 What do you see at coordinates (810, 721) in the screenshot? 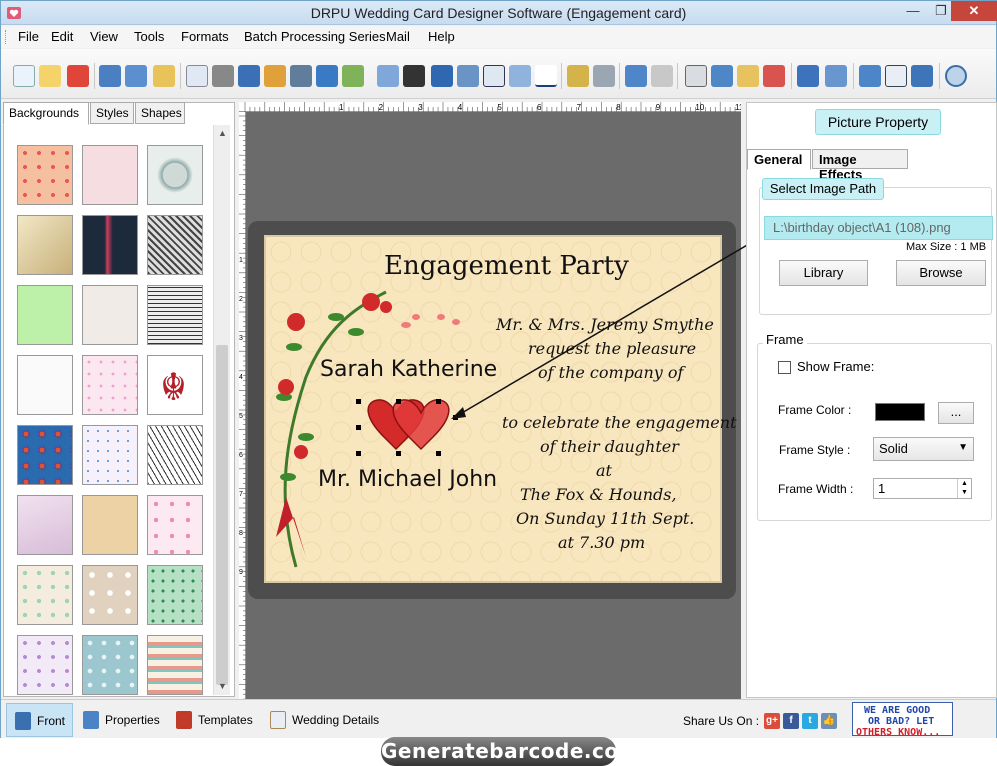
I see `twitter-icon: t` at bounding box center [810, 721].